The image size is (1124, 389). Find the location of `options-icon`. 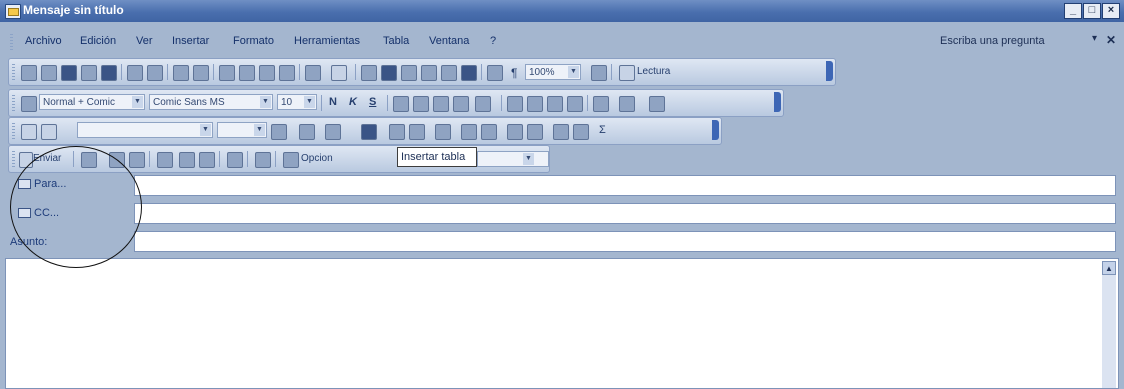

options-icon is located at coordinates (291, 160).